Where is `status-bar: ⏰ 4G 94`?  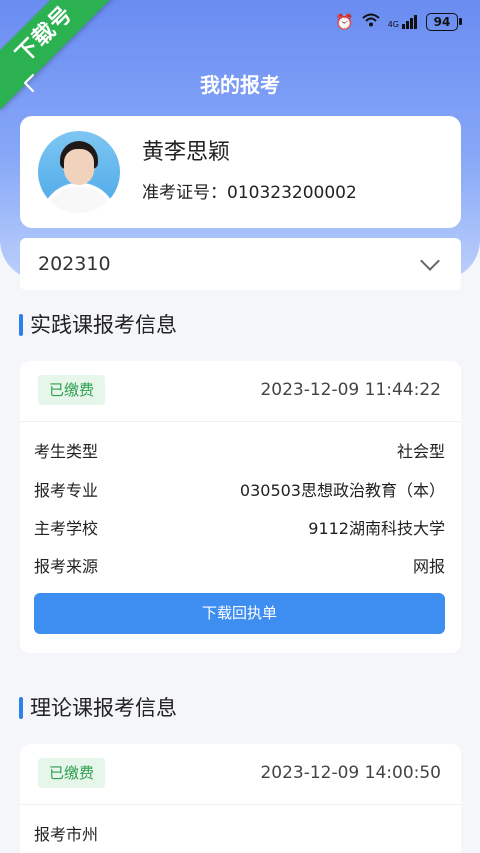 status-bar: ⏰ 4G 94 is located at coordinates (398, 22).